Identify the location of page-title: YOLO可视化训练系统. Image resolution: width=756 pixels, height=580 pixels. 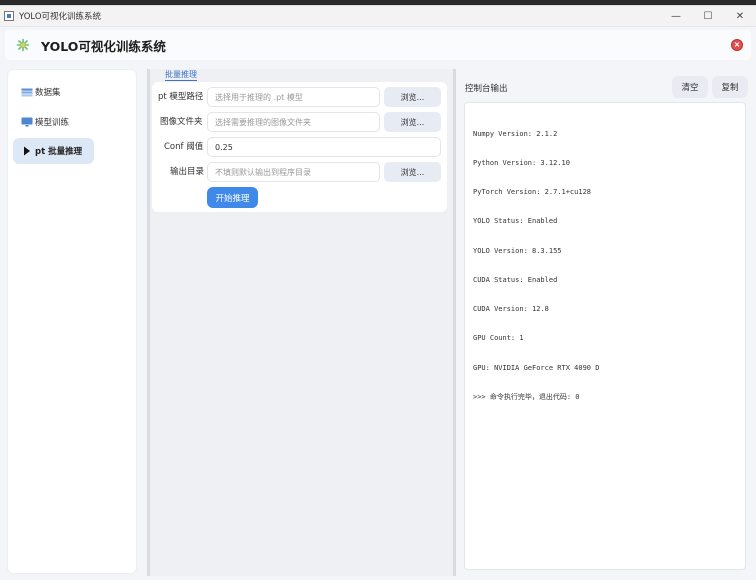
(103, 46).